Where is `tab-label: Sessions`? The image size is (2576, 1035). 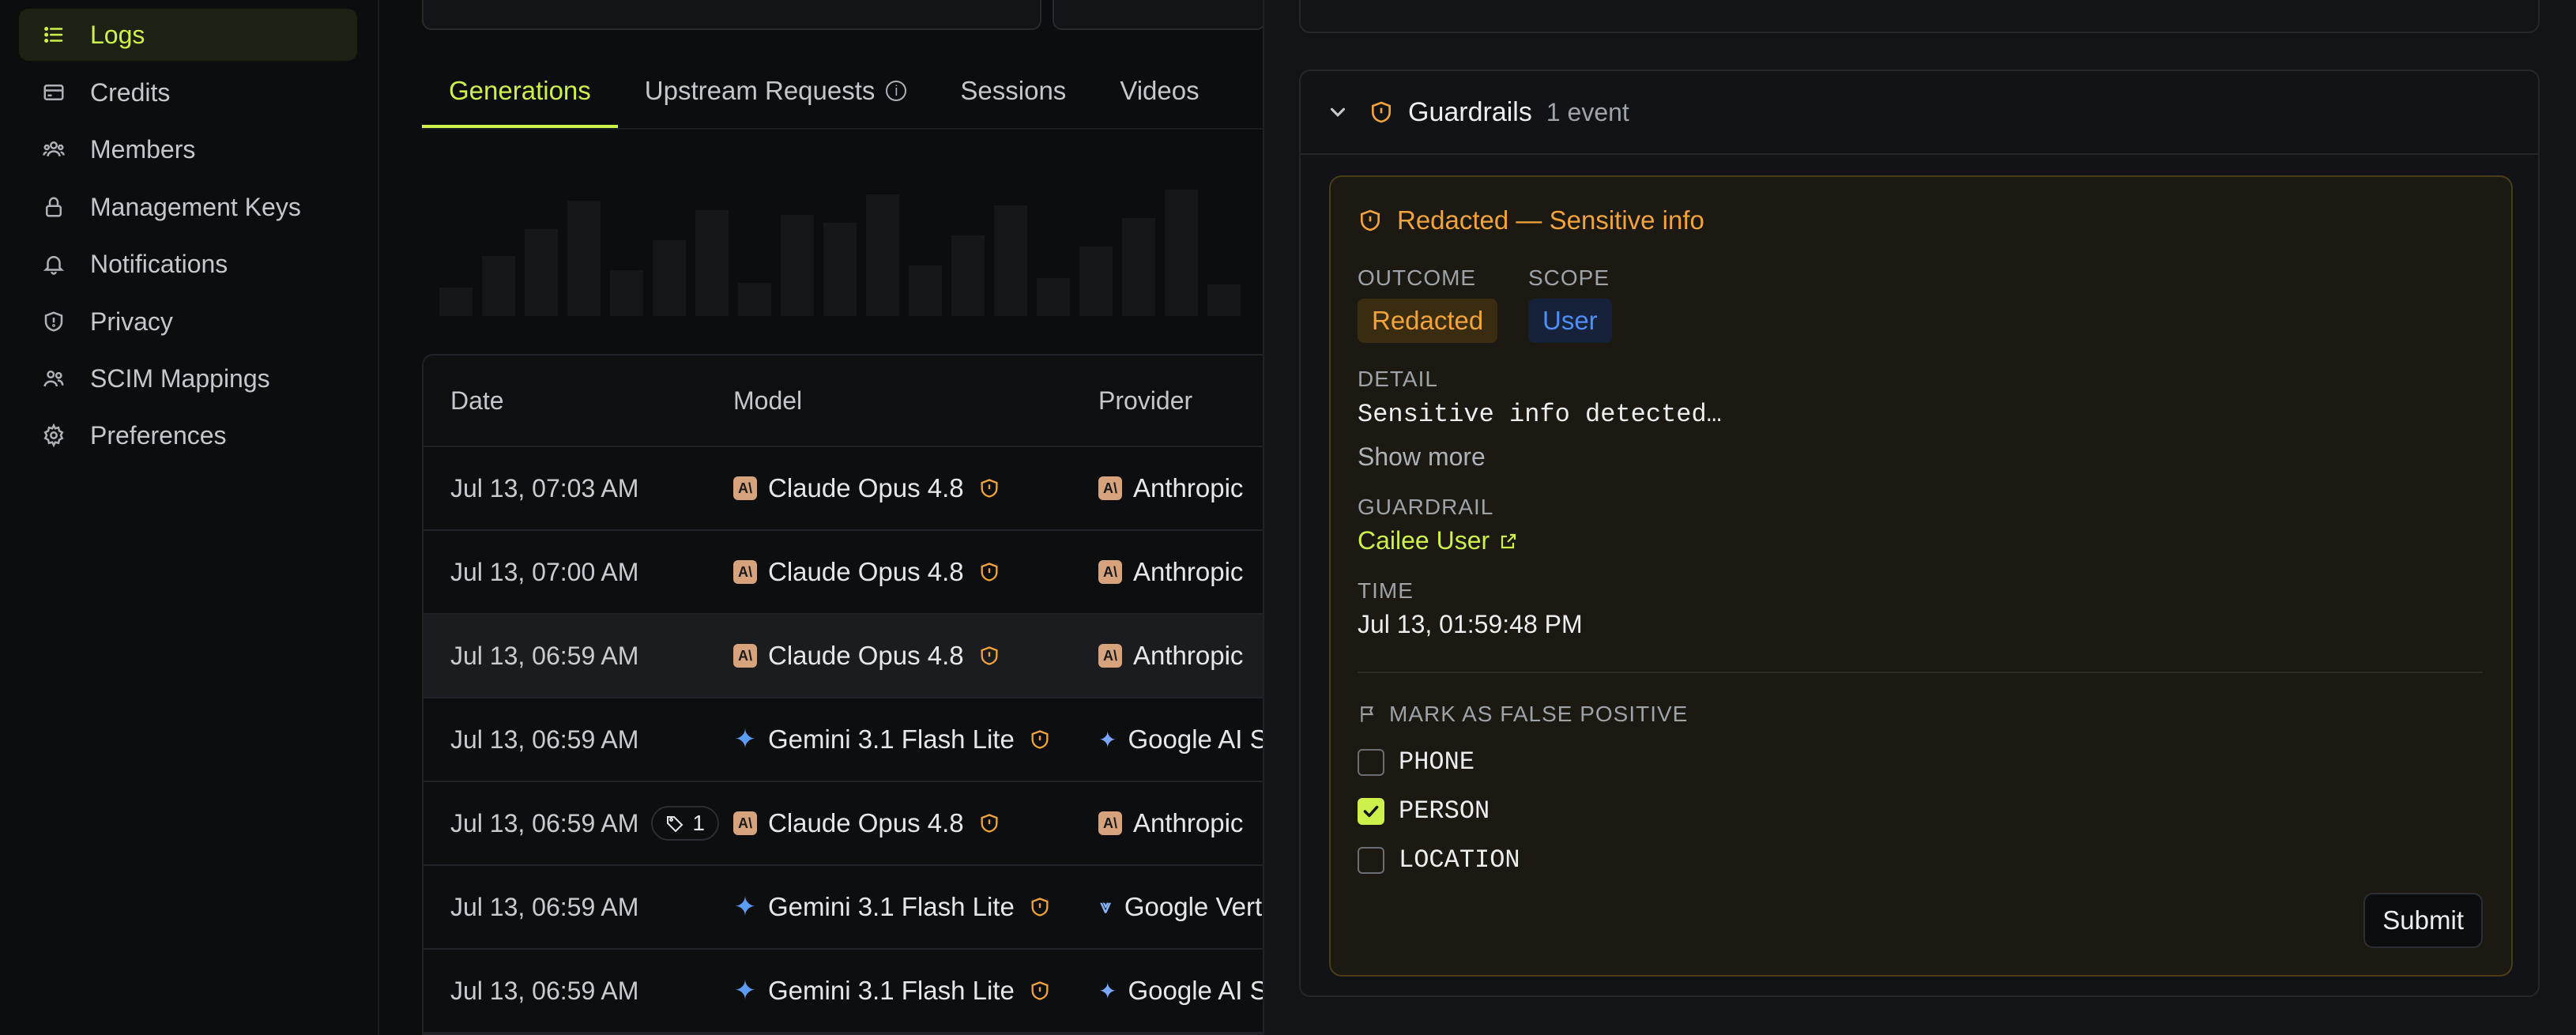
tab-label: Sessions is located at coordinates (1013, 91).